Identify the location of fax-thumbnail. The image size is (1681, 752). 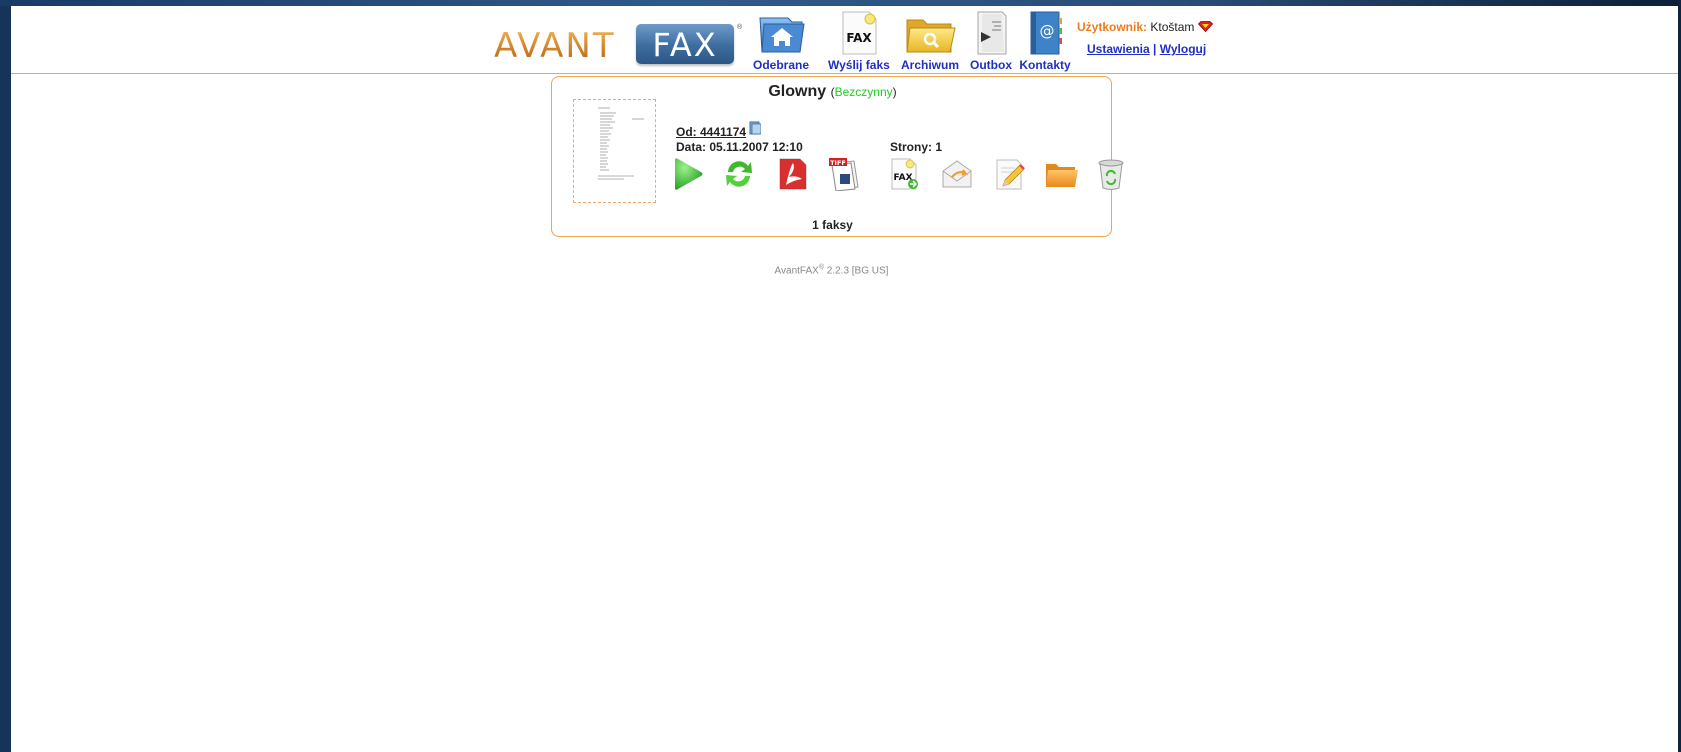
(614, 151).